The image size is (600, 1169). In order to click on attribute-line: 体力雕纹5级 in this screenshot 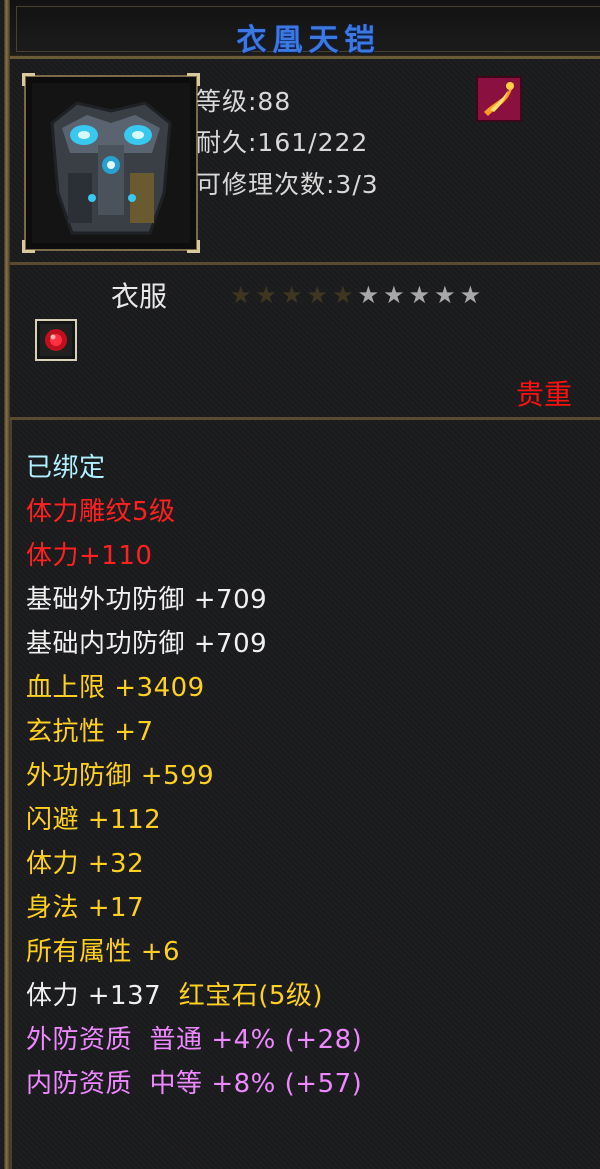, I will do `click(101, 512)`.